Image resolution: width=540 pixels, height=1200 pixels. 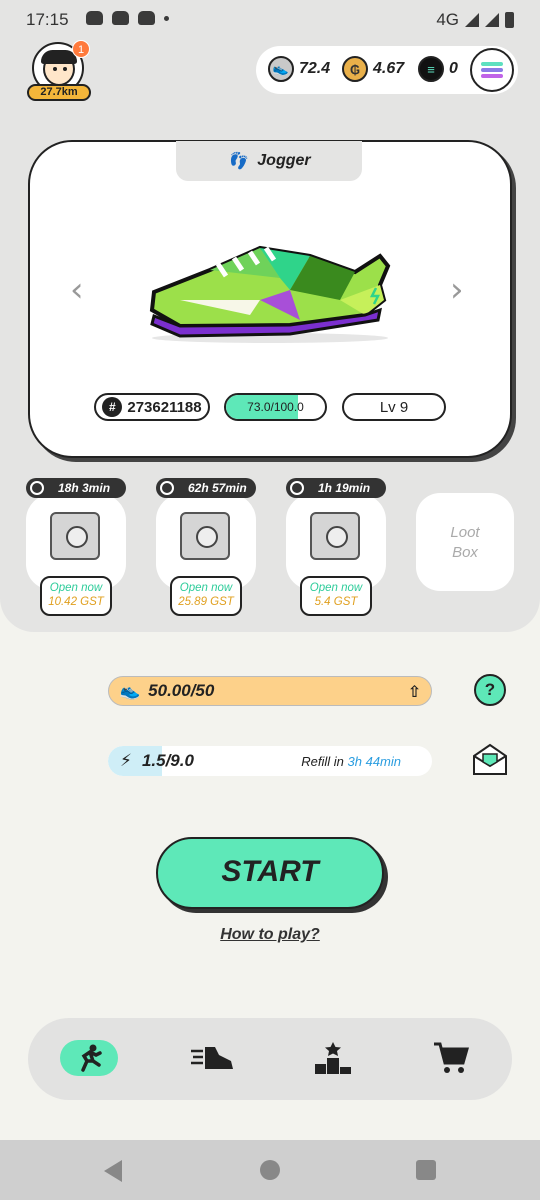 I want to click on nav-marketplace, so click(x=451, y=1058).